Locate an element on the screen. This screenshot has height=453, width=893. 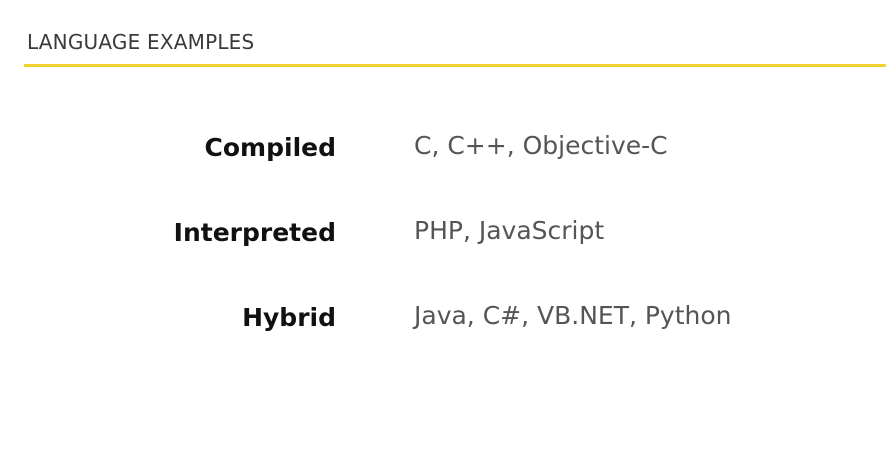
category-label: Interpreted is located at coordinates (254, 232).